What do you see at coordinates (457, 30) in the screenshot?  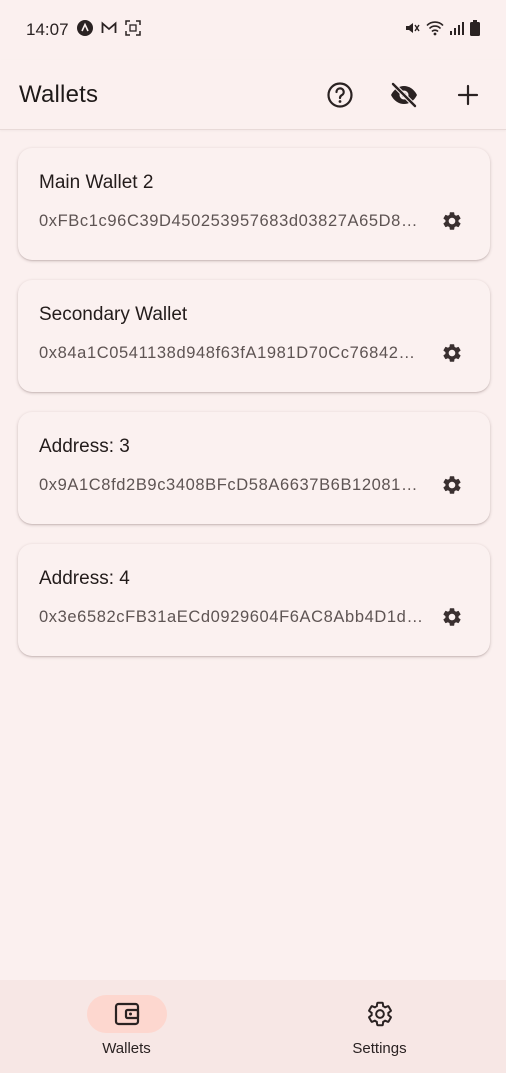 I see `signal-icon` at bounding box center [457, 30].